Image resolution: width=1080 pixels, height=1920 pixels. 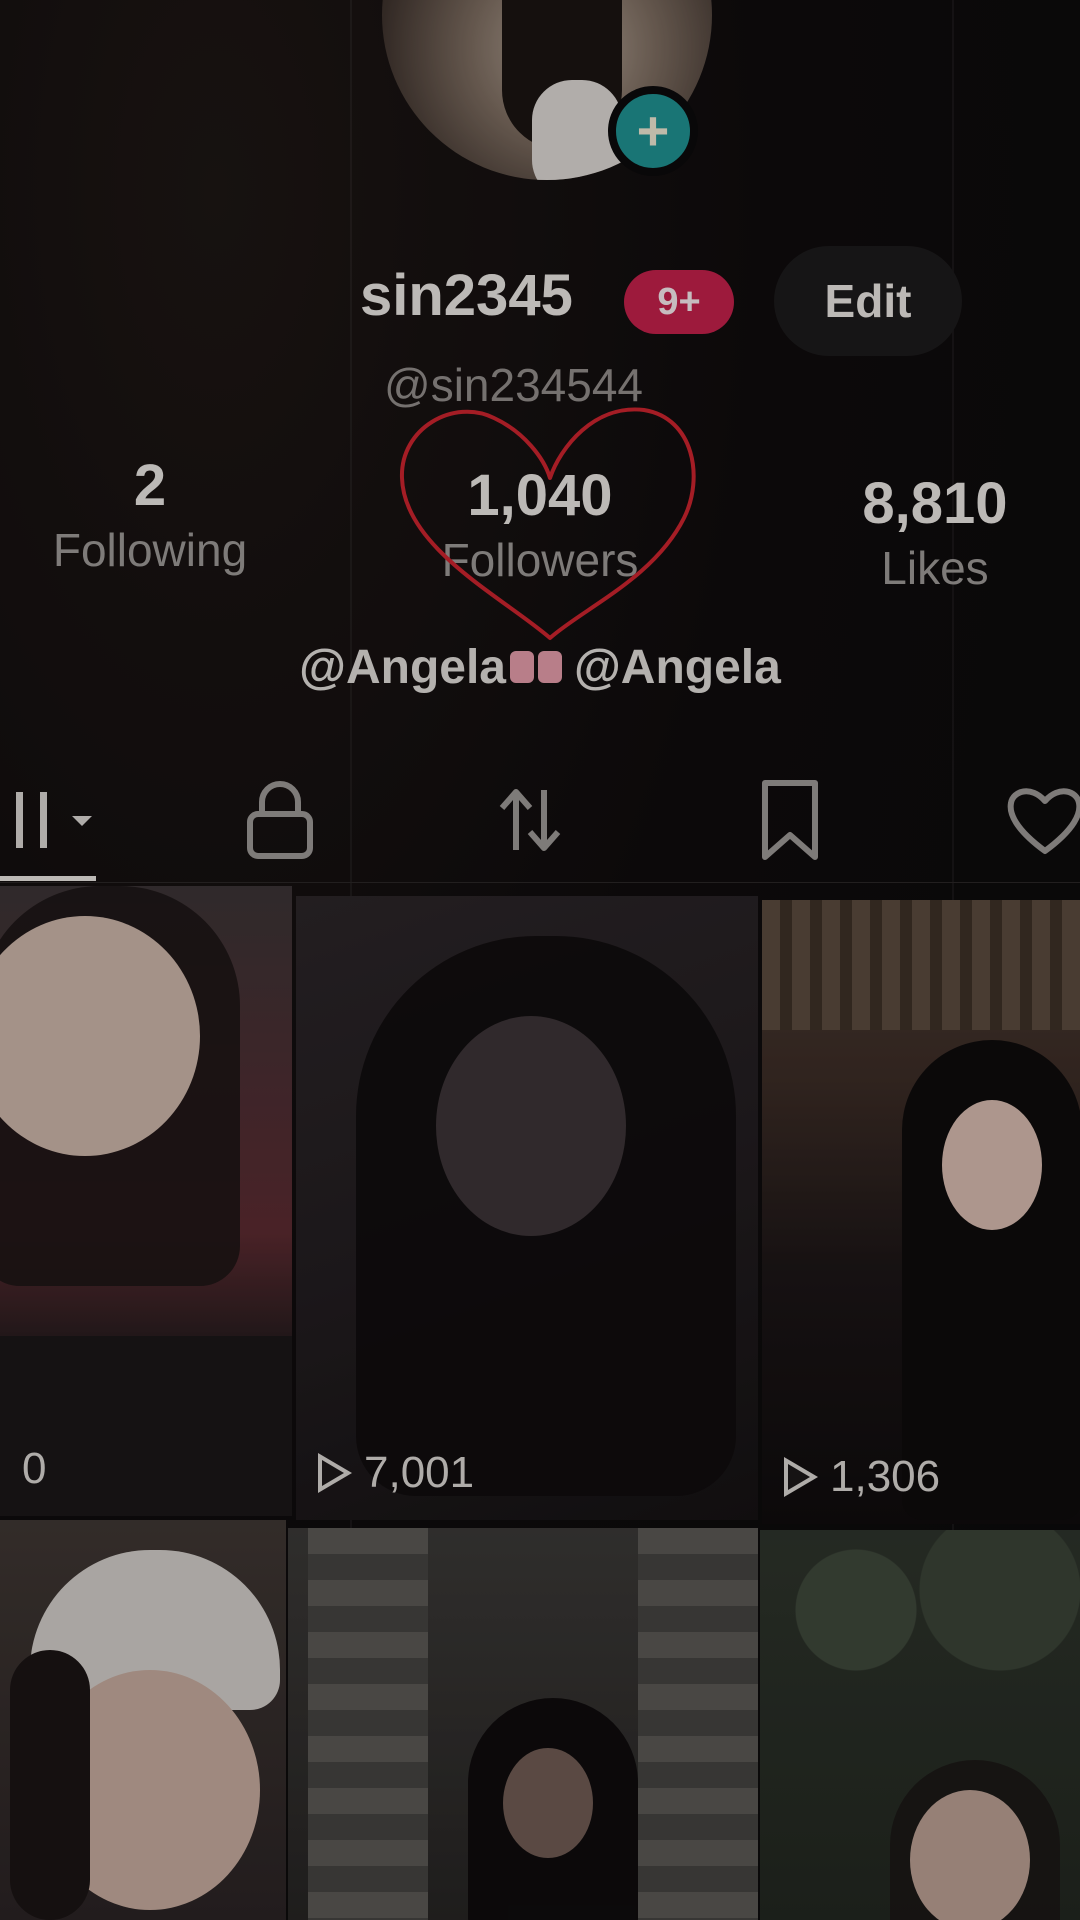 What do you see at coordinates (547, 523) in the screenshot?
I see `heart-doodle-icon` at bounding box center [547, 523].